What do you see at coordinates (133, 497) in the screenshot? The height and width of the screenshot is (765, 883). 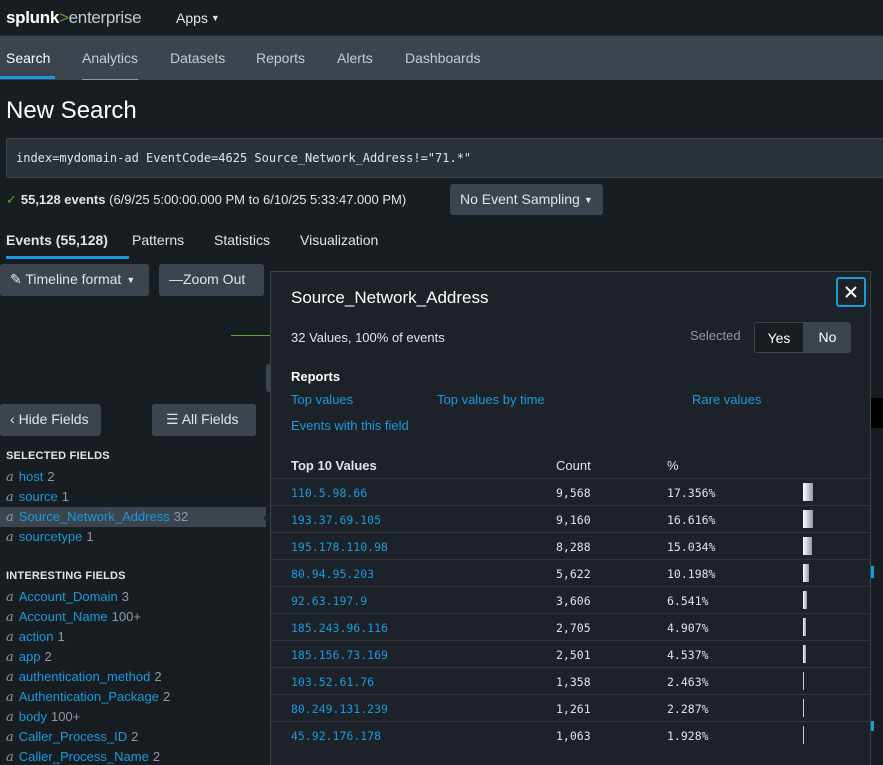 I see `field-source: a source 1` at bounding box center [133, 497].